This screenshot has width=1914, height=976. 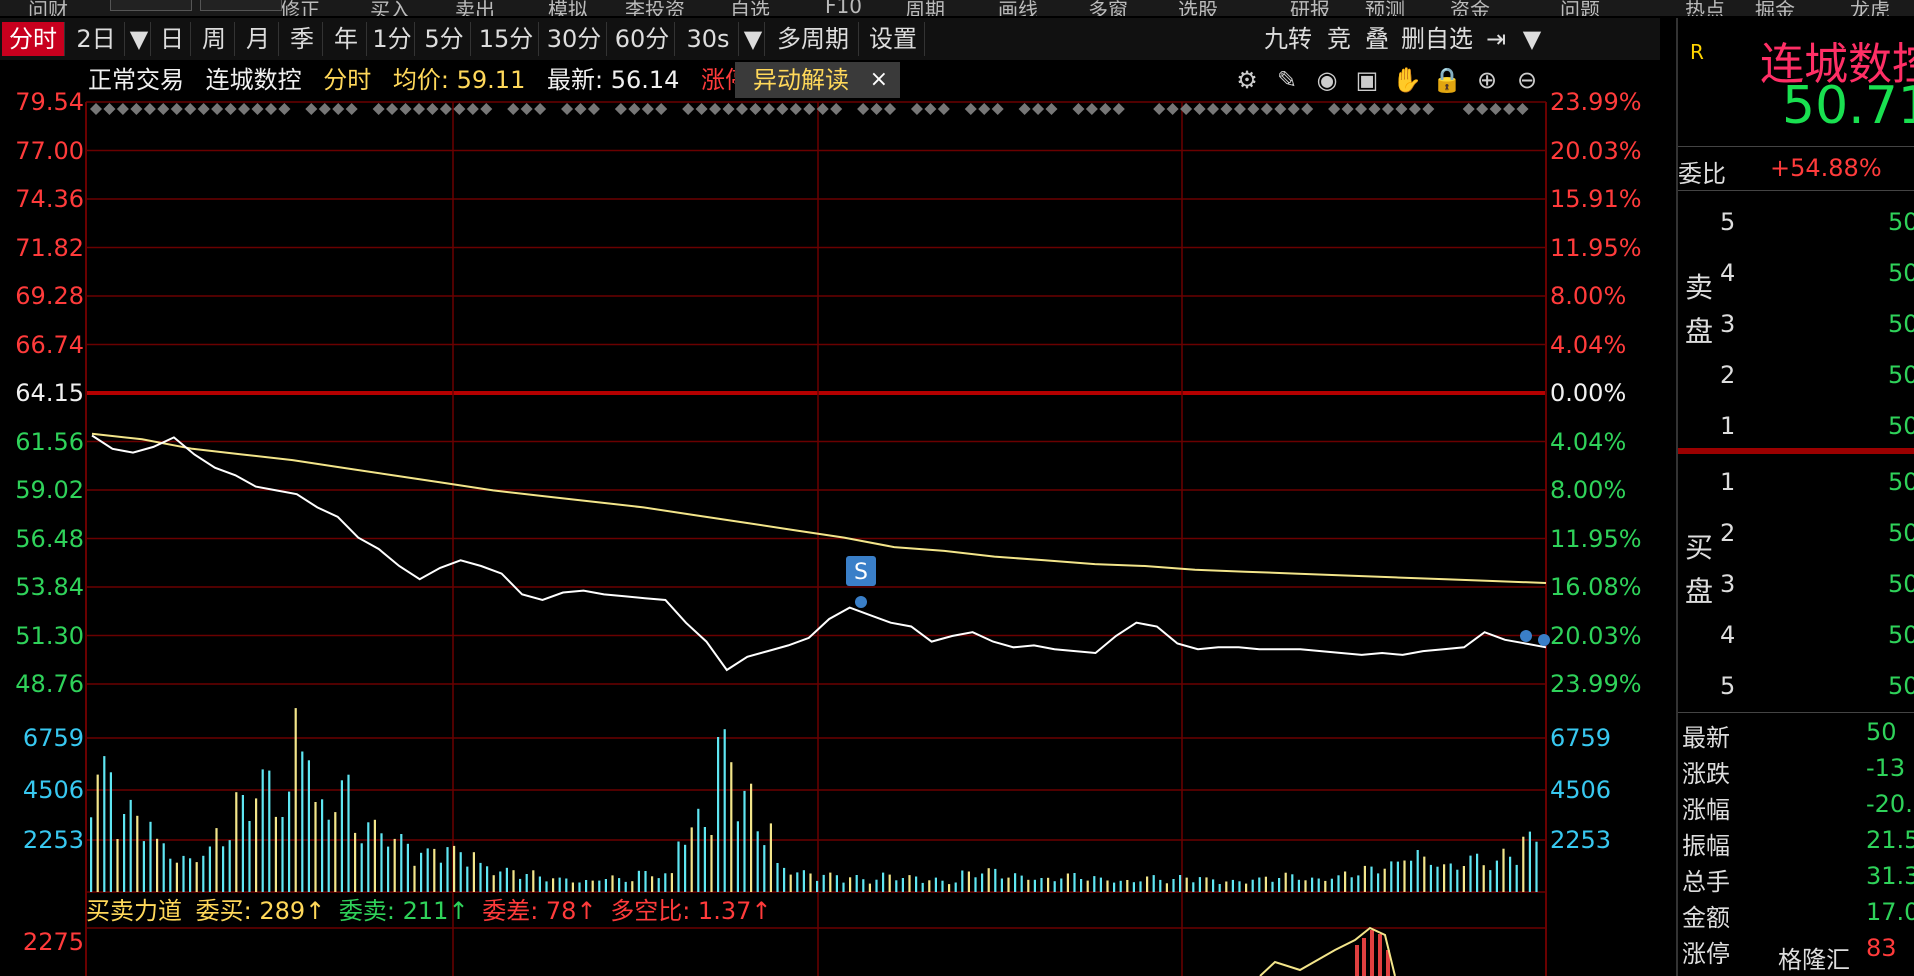 I want to click on tab-13: 30s, so click(x=708, y=39).